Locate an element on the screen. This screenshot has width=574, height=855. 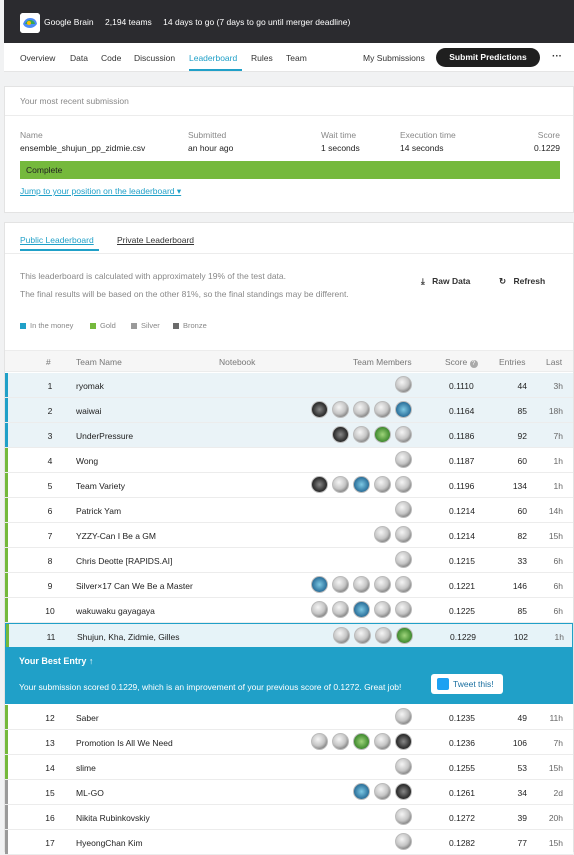
row-team-name: ryomak is located at coordinates (90, 386).